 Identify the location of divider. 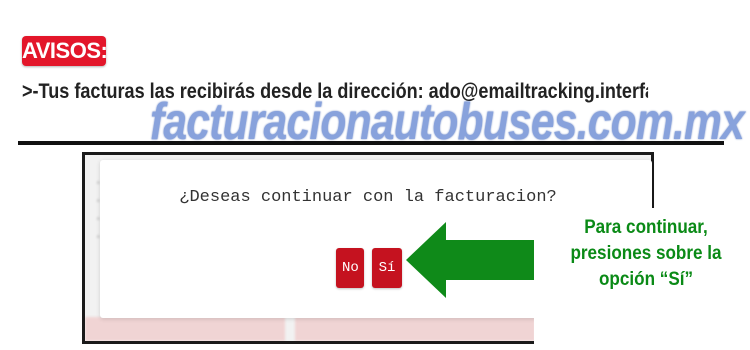
(371, 143).